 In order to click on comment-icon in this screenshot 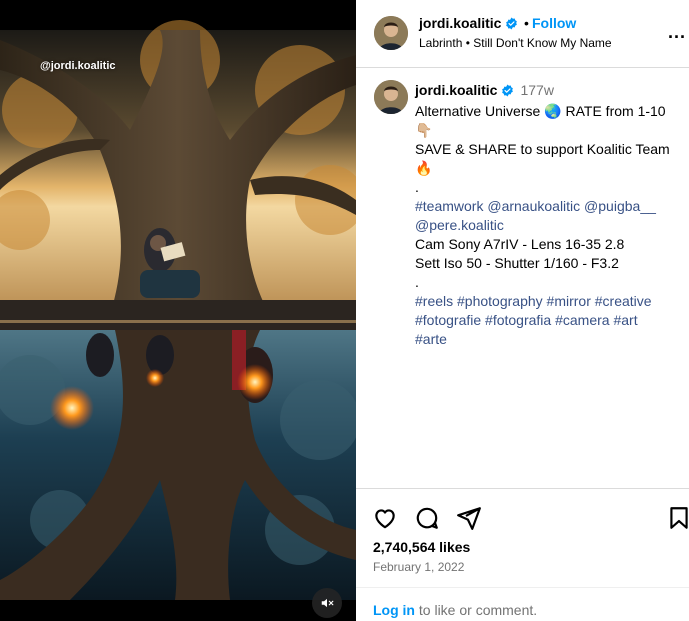, I will do `click(427, 518)`.